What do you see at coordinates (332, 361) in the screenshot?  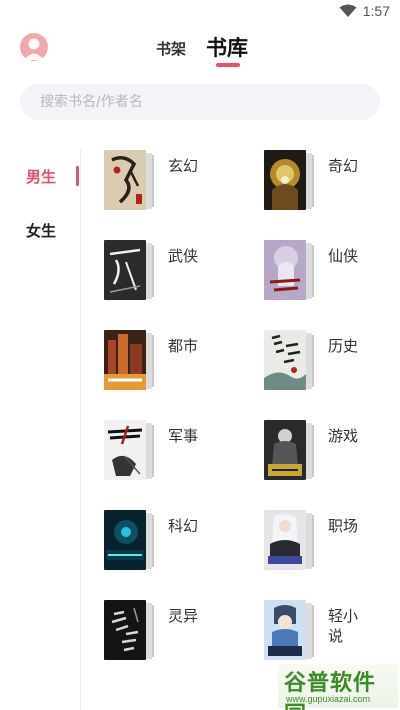 I see `category-item-lishi: 历史` at bounding box center [332, 361].